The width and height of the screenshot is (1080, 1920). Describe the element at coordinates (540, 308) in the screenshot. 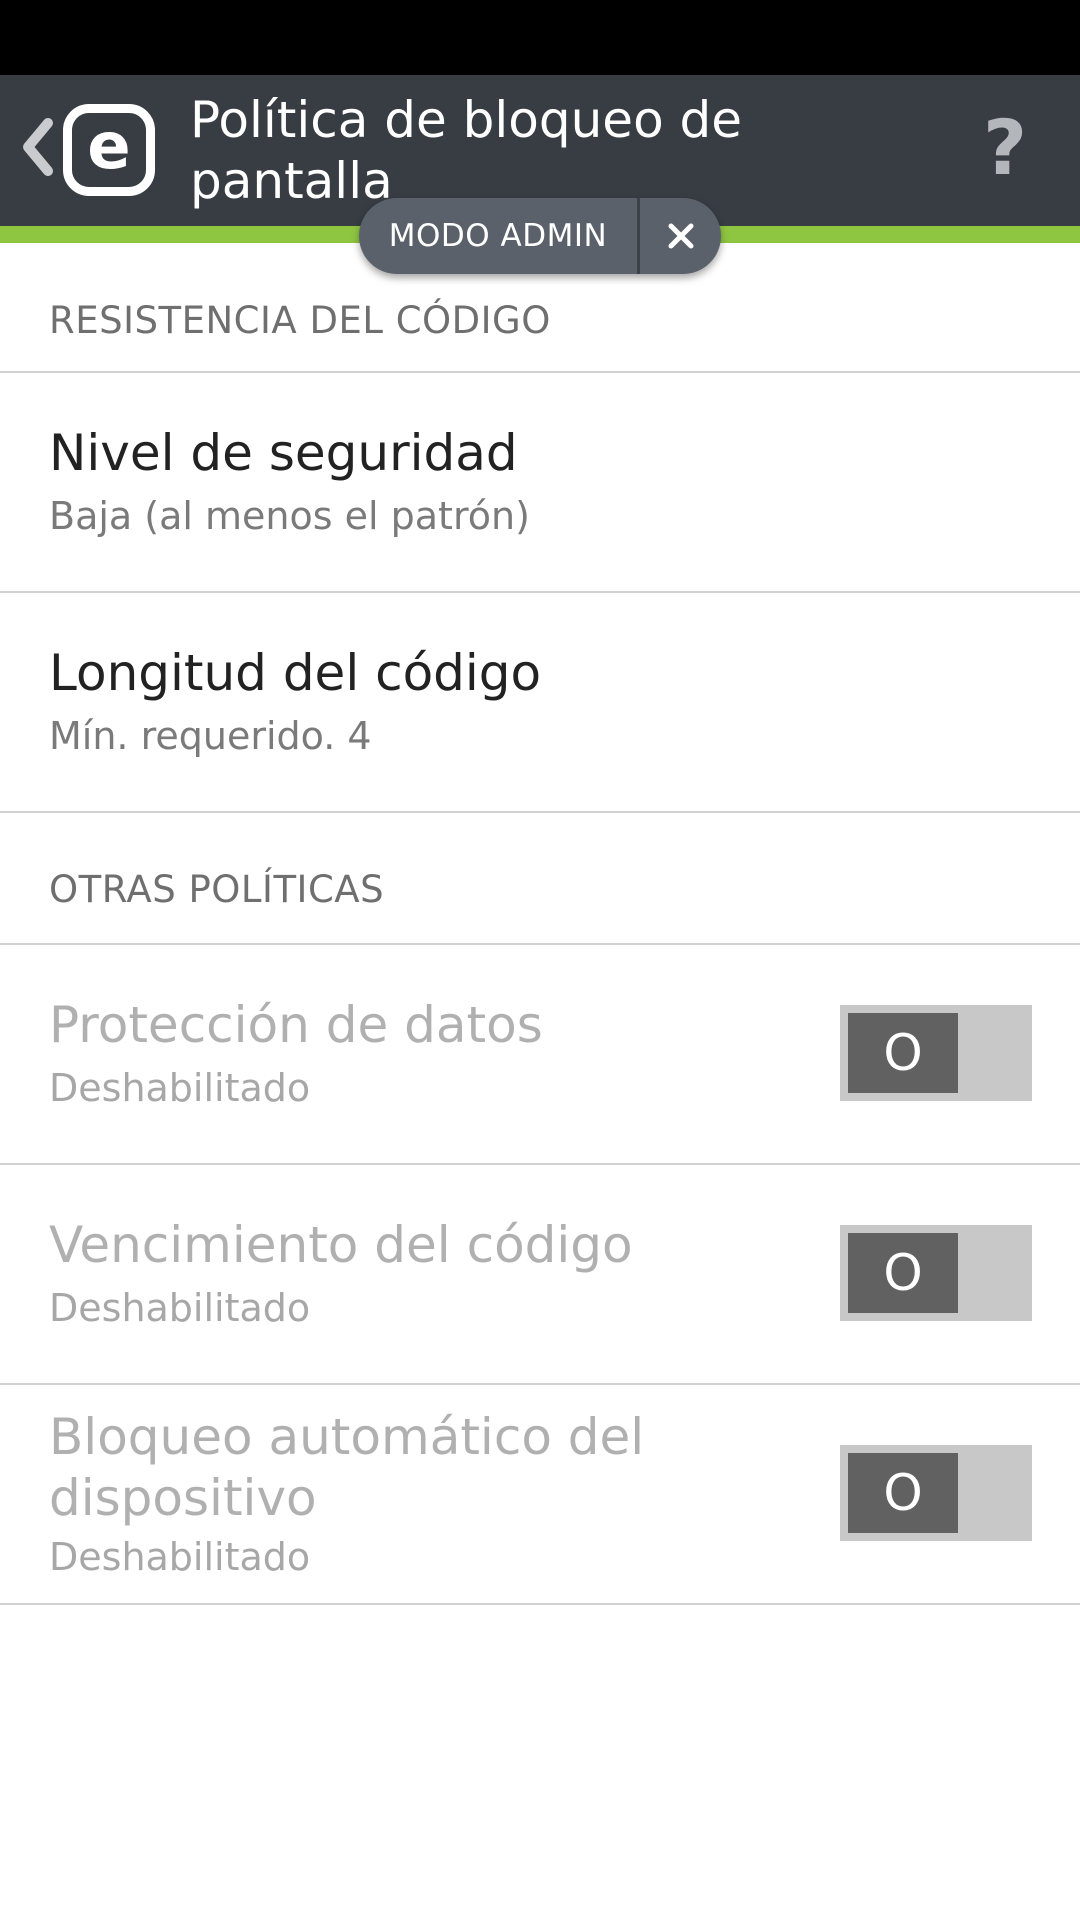

I see `section-header-code-strength: RESISTENCIA DEL CÓDIGO` at that location.